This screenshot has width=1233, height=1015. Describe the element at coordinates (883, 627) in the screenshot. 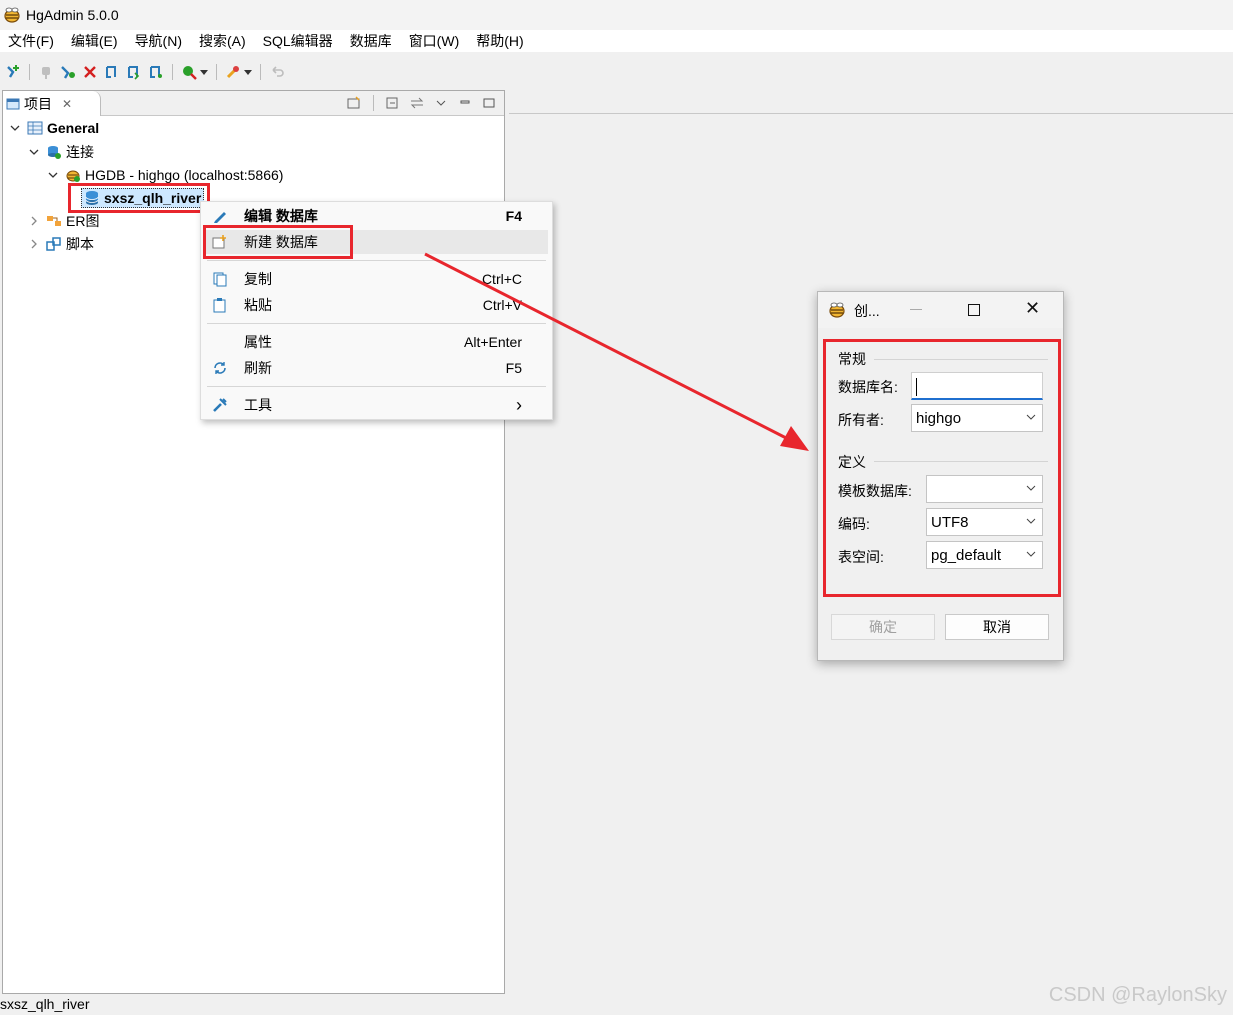

I see `ok-button: 确定` at that location.